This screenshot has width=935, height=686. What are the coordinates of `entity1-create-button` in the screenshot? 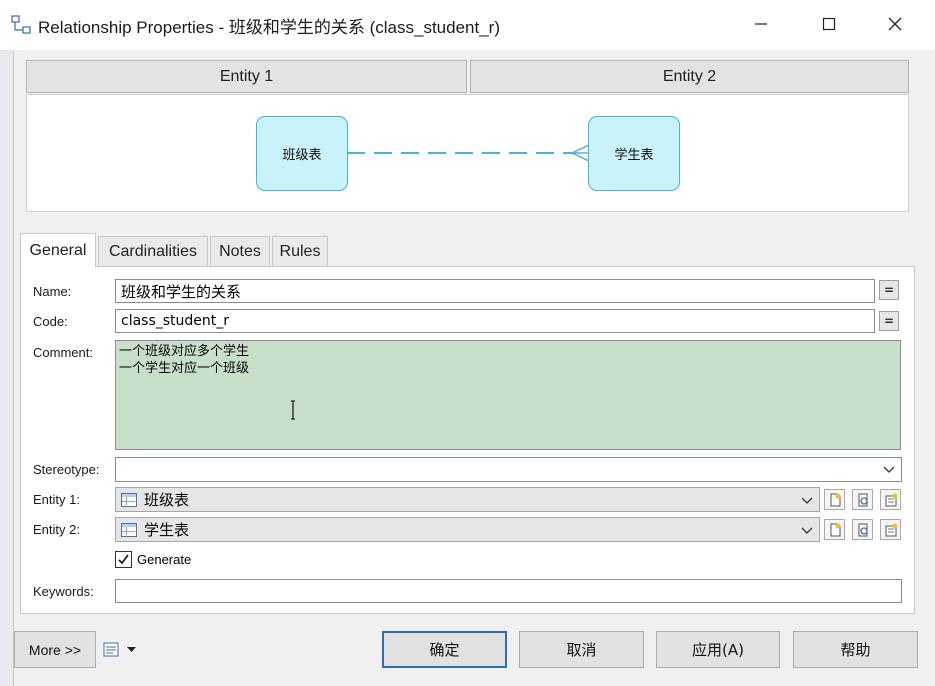 It's located at (834, 499).